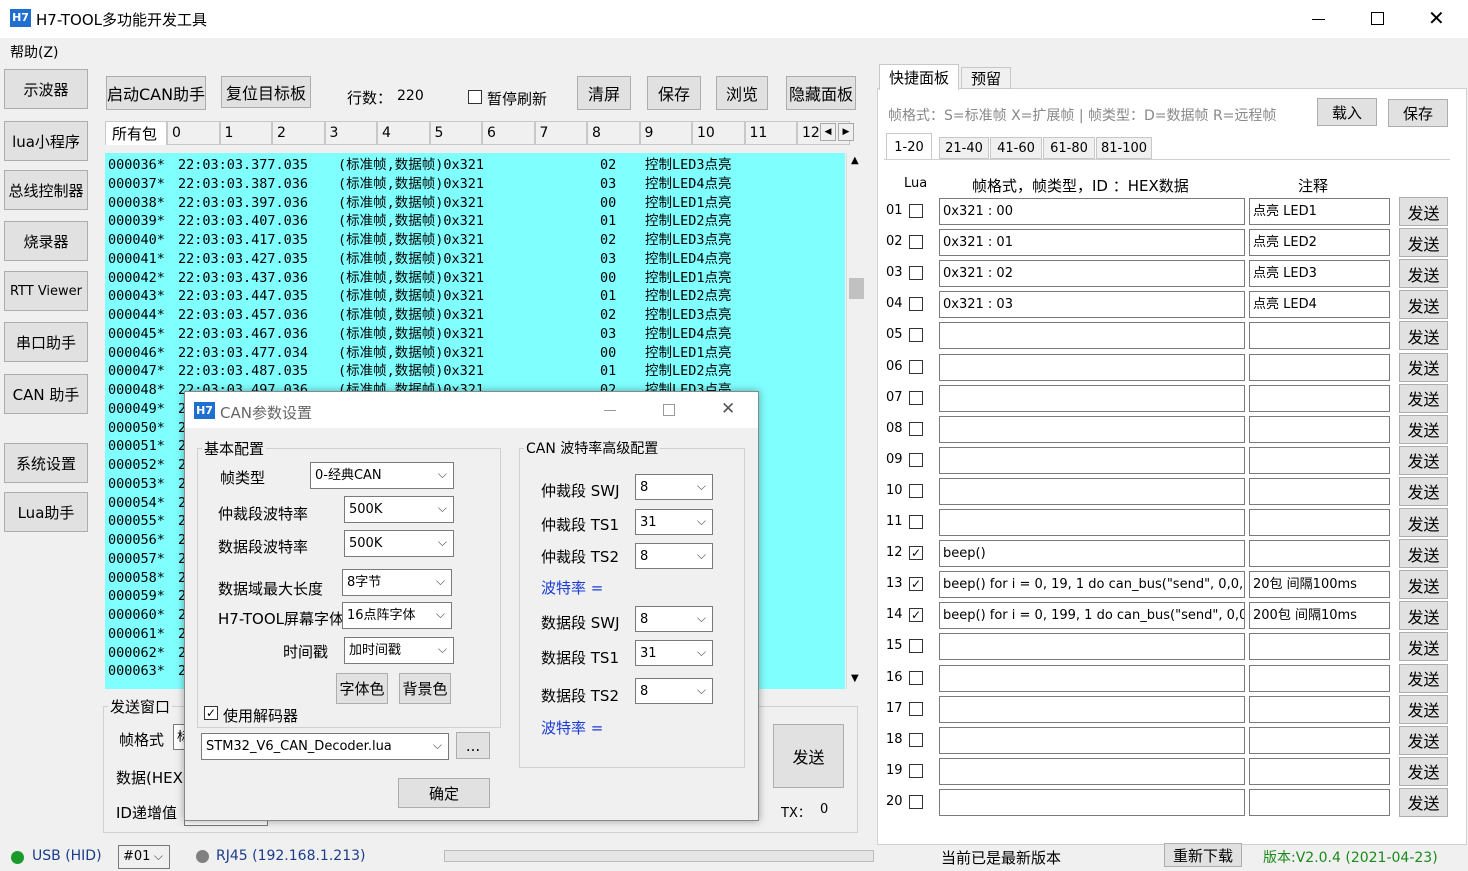 This screenshot has height=871, width=1468. Describe the element at coordinates (350, 133) in the screenshot. I see `packet-tab-4: 3` at that location.